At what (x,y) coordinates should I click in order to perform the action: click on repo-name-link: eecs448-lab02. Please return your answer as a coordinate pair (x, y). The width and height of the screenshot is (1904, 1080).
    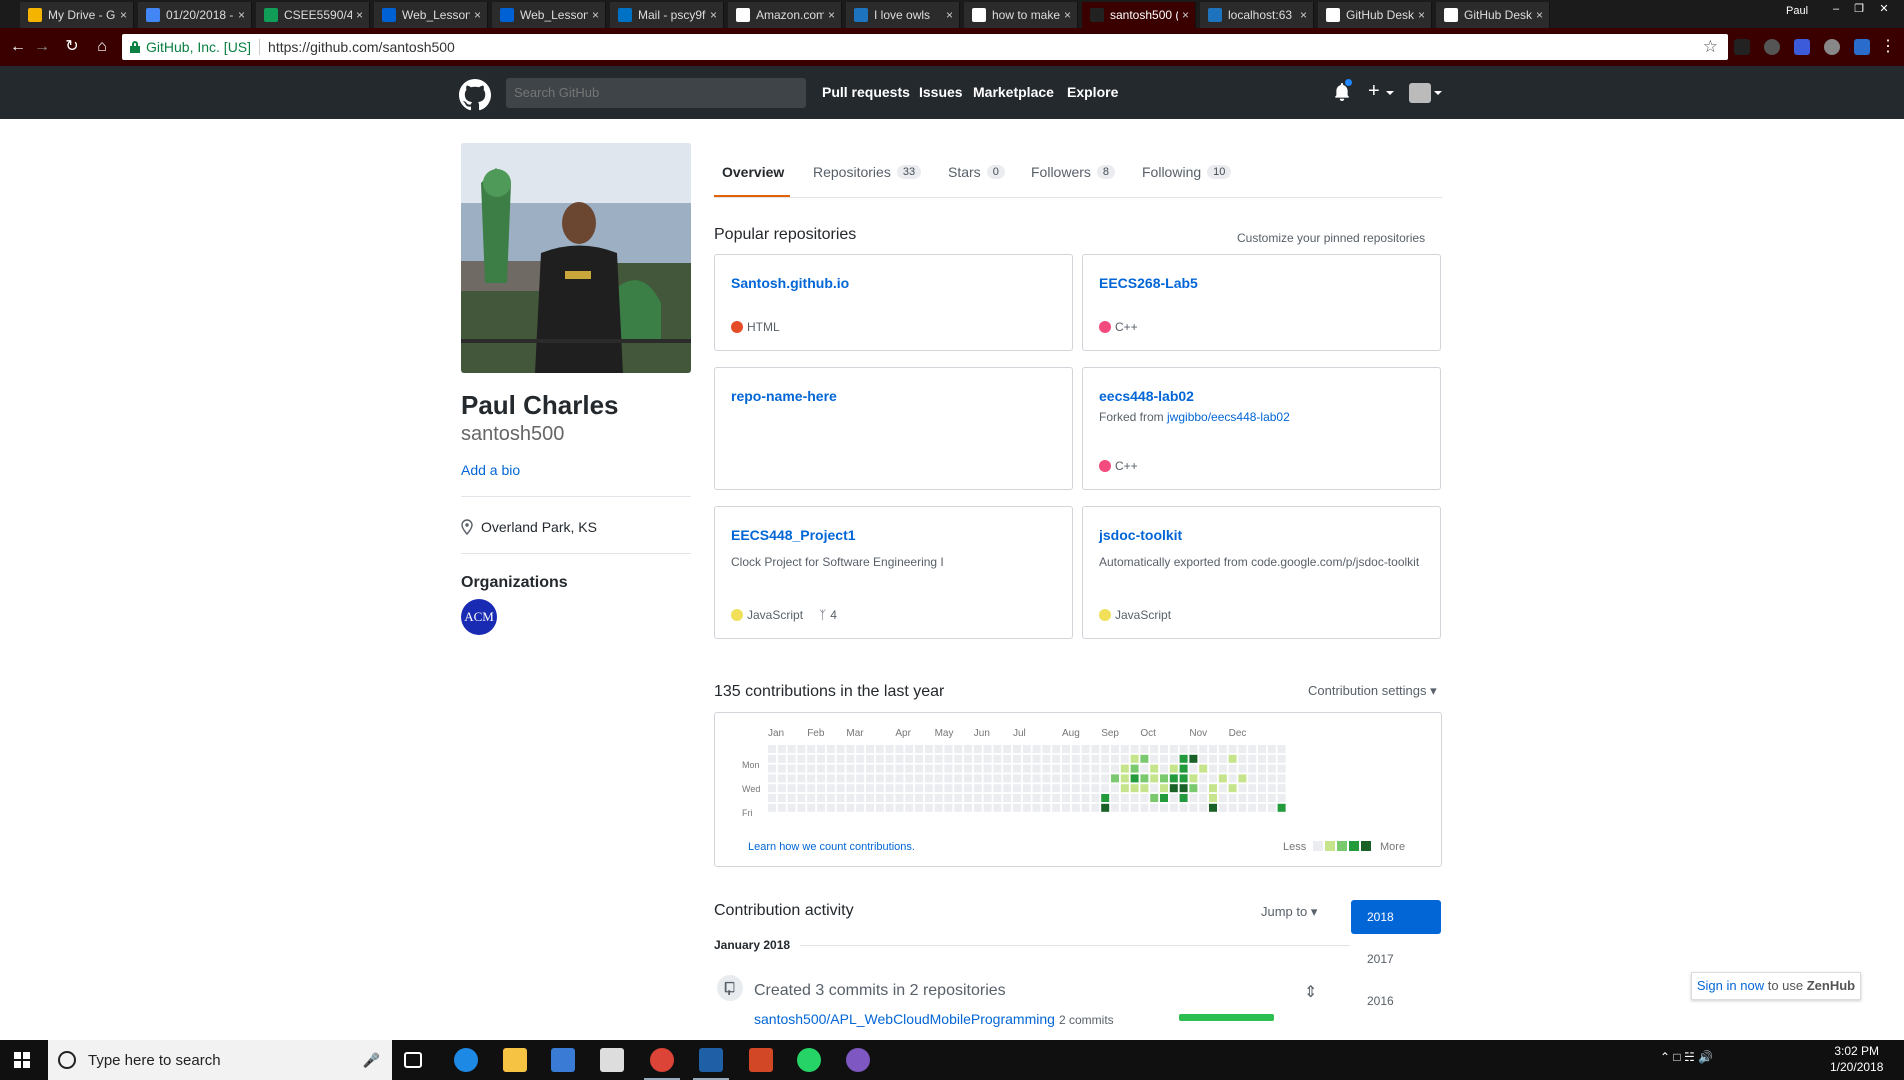
    Looking at the image, I should click on (1146, 396).